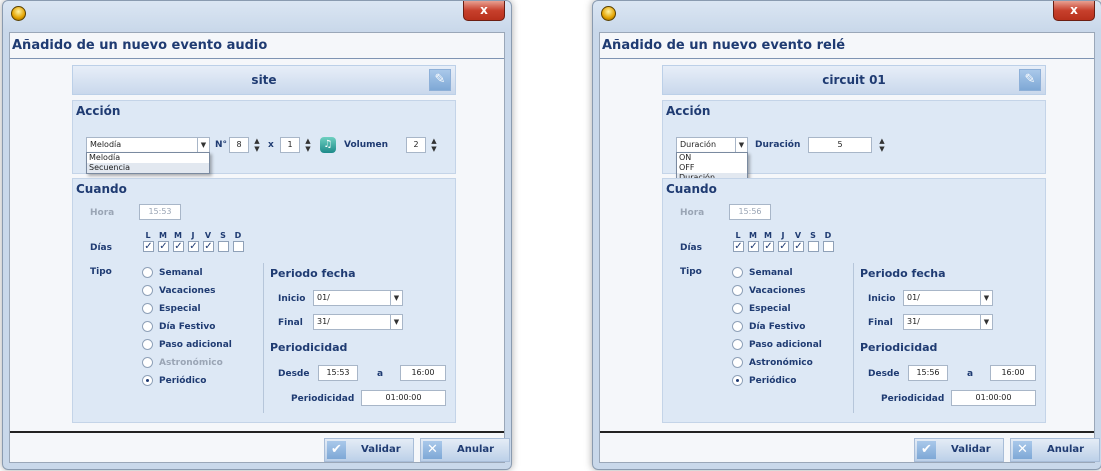 Image resolution: width=1101 pixels, height=471 pixels. Describe the element at coordinates (257, 145) in the screenshot. I see `n-stepper: ▲ ▼` at that location.